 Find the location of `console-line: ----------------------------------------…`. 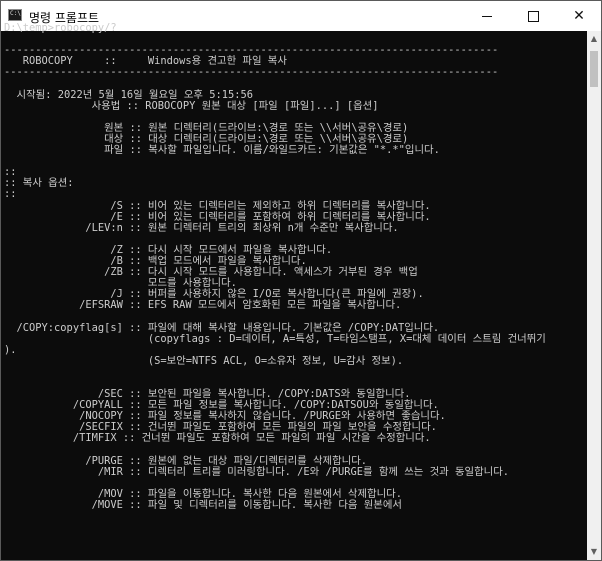

console-line: ----------------------------------------… is located at coordinates (251, 72).